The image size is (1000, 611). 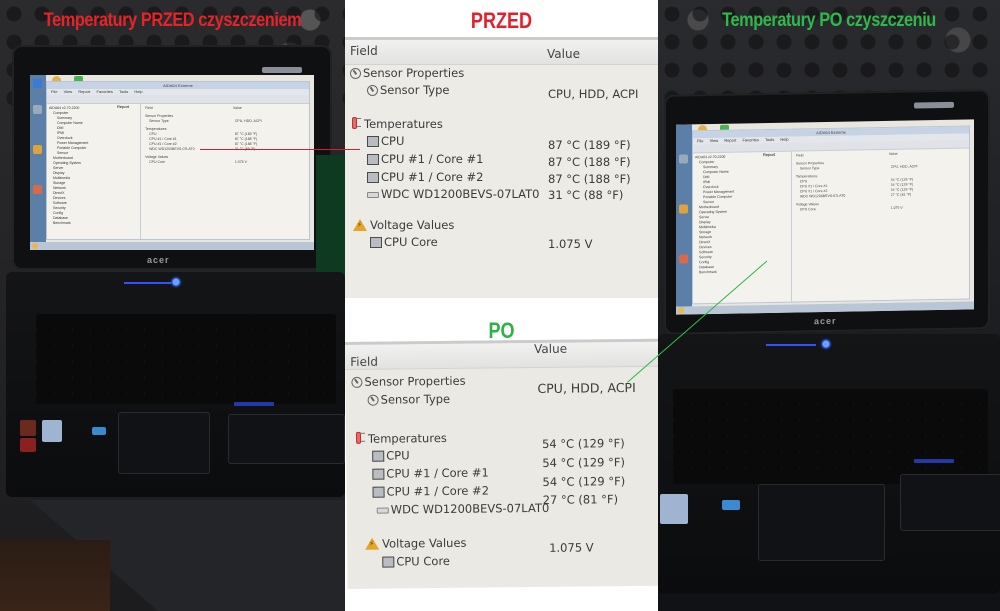 I want to click on row-value: 31 °C (88 °F), so click(x=586, y=195).